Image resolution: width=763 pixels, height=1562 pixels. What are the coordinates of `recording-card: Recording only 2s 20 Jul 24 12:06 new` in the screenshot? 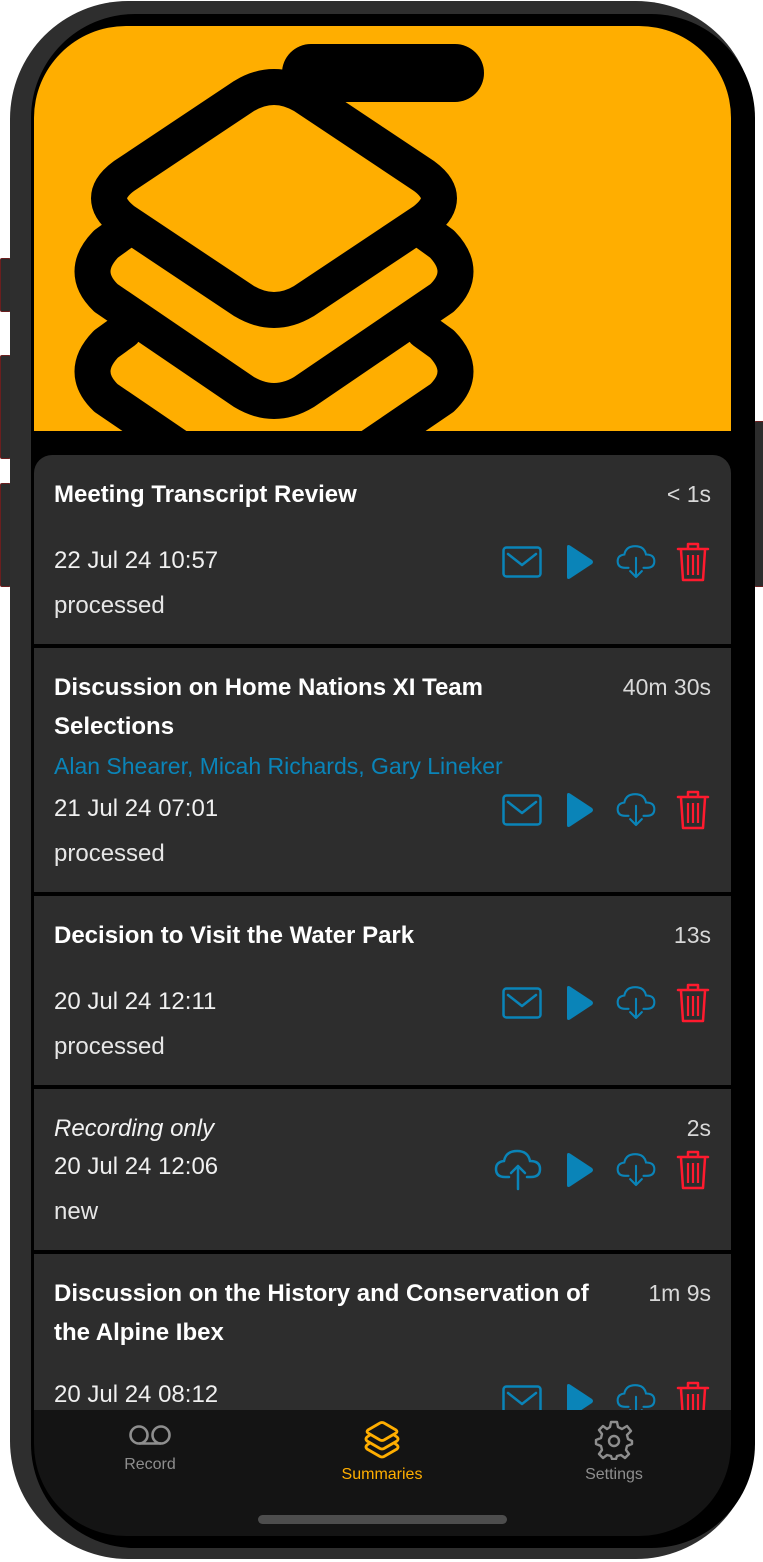 It's located at (382, 1169).